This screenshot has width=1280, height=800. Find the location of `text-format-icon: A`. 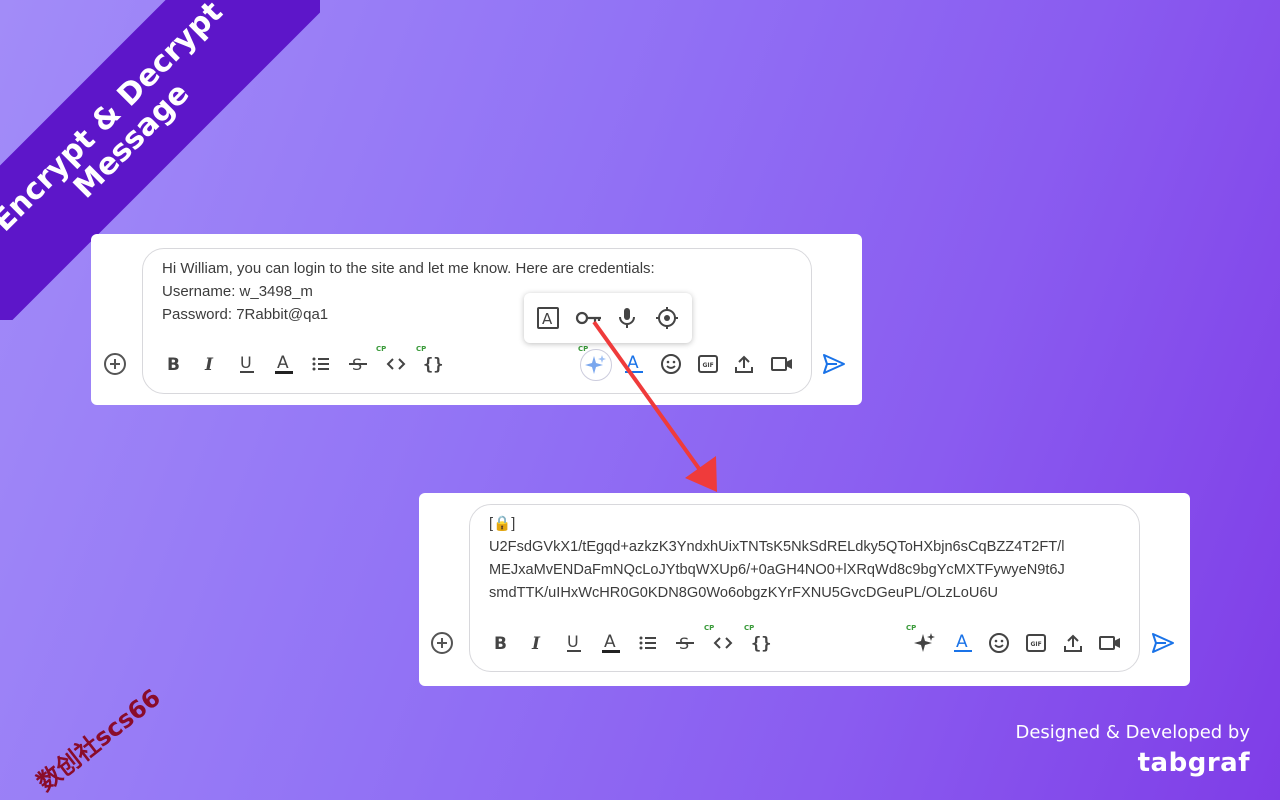

text-format-icon: A is located at coordinates (548, 318).